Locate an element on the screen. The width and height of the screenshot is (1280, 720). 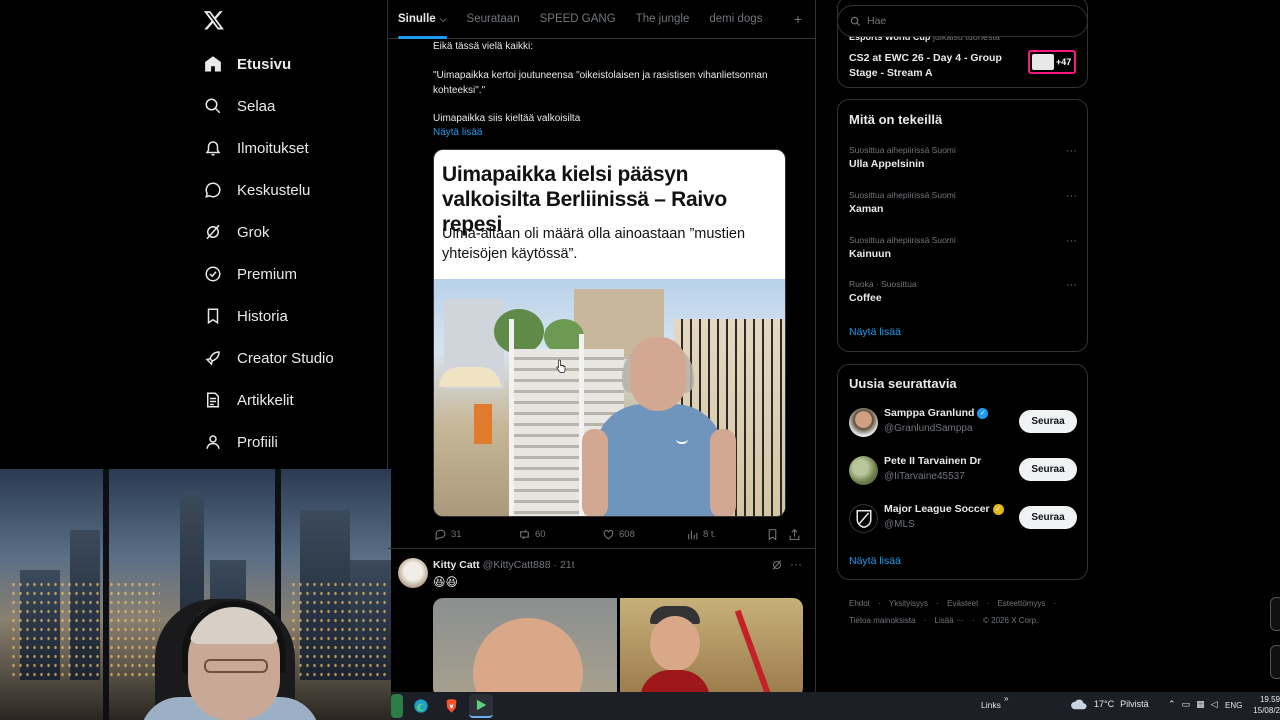
nav-messages: Keskustelu is located at coordinates (256, 190).